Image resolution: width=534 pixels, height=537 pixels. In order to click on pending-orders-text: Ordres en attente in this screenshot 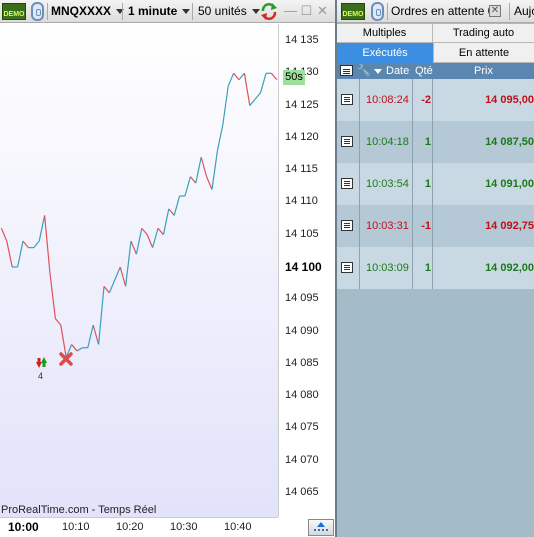, I will do `click(438, 11)`.